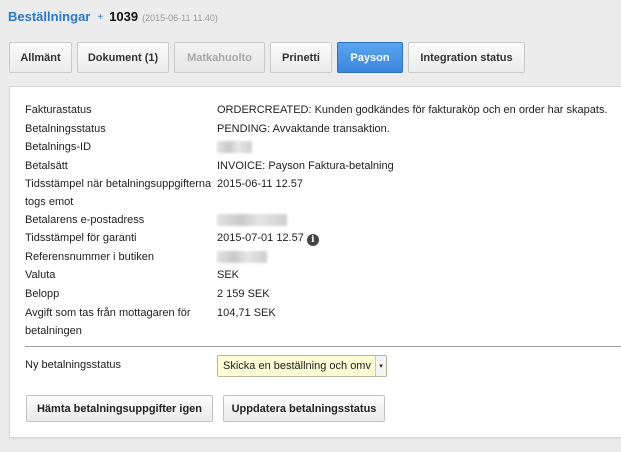  I want to click on tab-matkahuolto: Matkahuolto, so click(219, 57).